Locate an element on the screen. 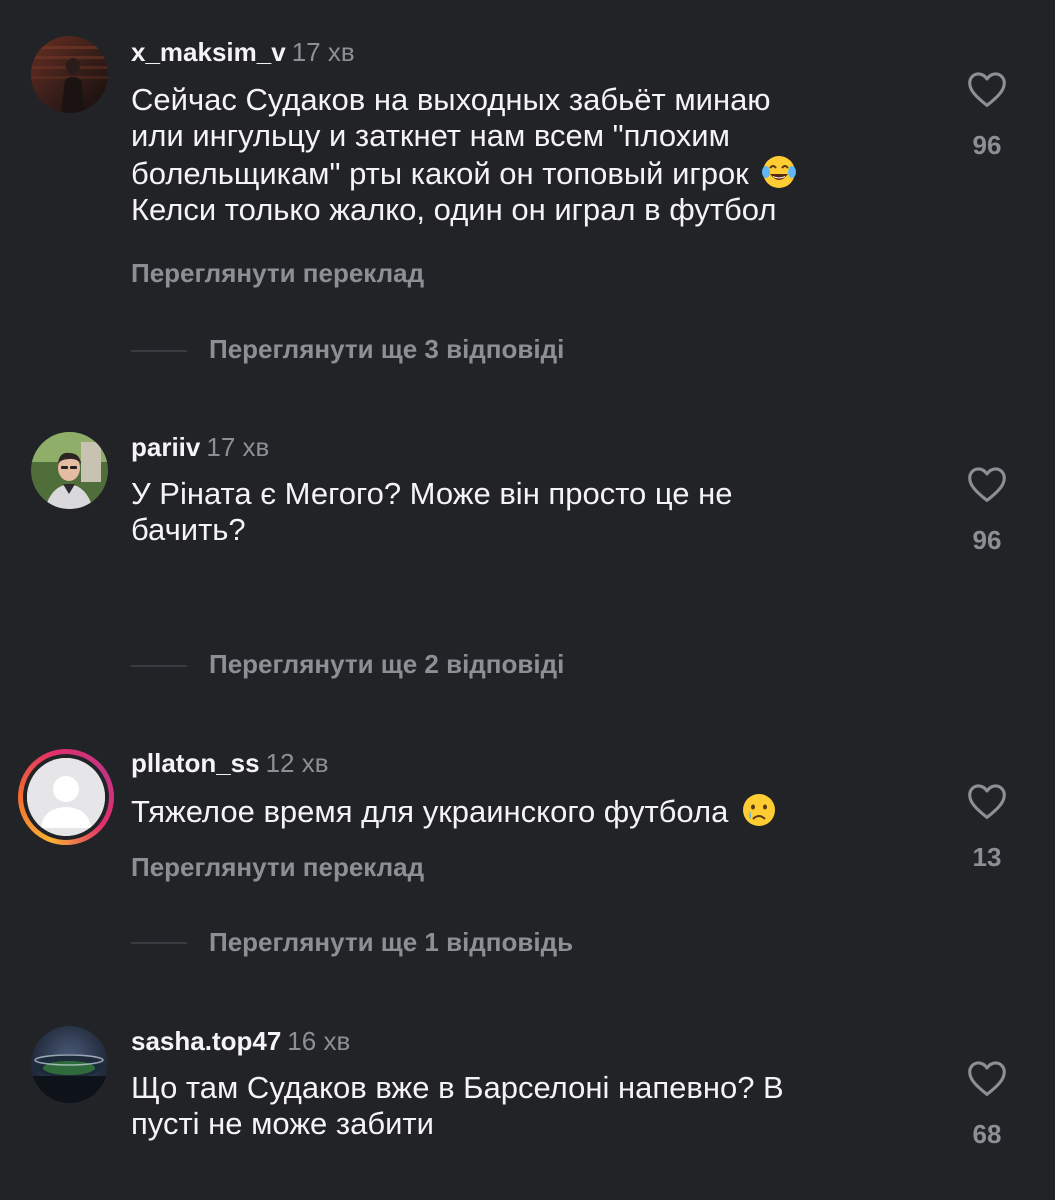  timestamp: 12 хв is located at coordinates (297, 763).